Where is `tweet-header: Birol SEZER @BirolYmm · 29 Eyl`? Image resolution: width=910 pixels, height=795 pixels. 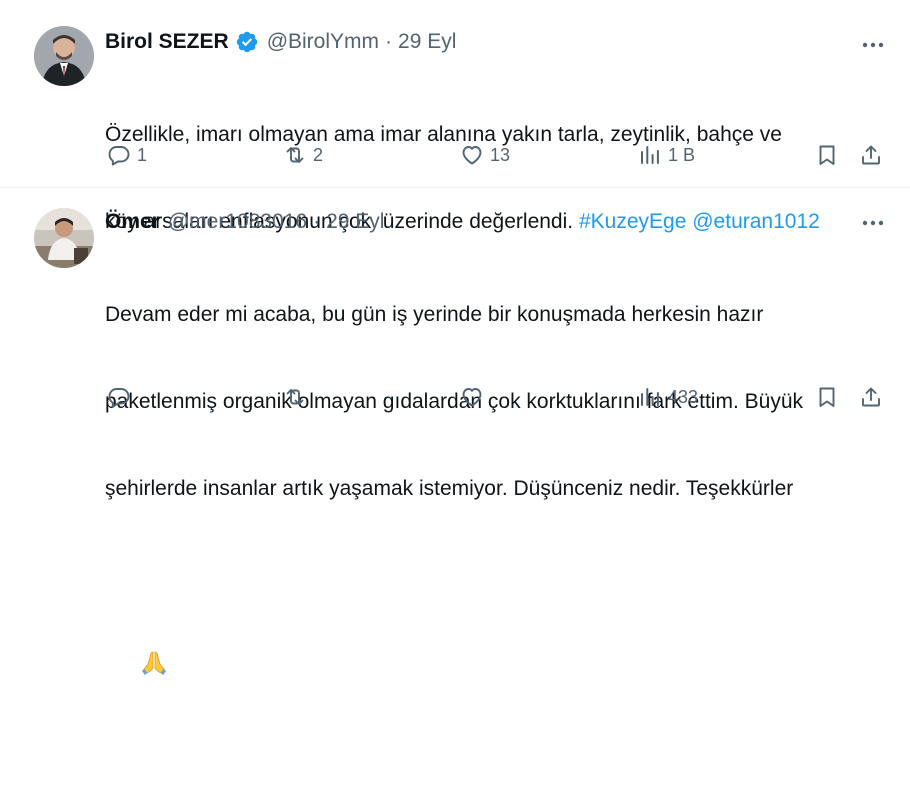
tweet-header: Birol SEZER @BirolYmm · 29 Eyl is located at coordinates (492, 28).